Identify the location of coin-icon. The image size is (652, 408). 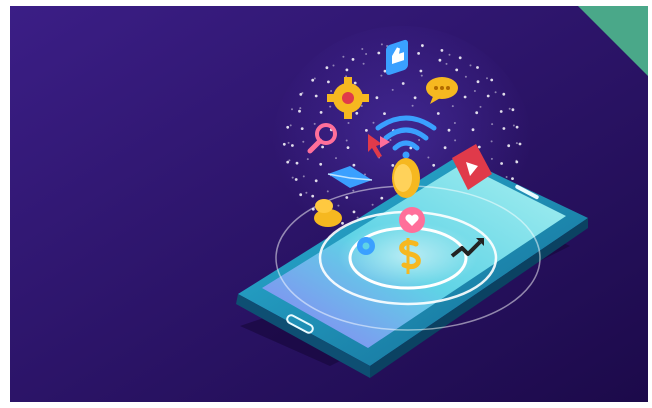
(406, 178).